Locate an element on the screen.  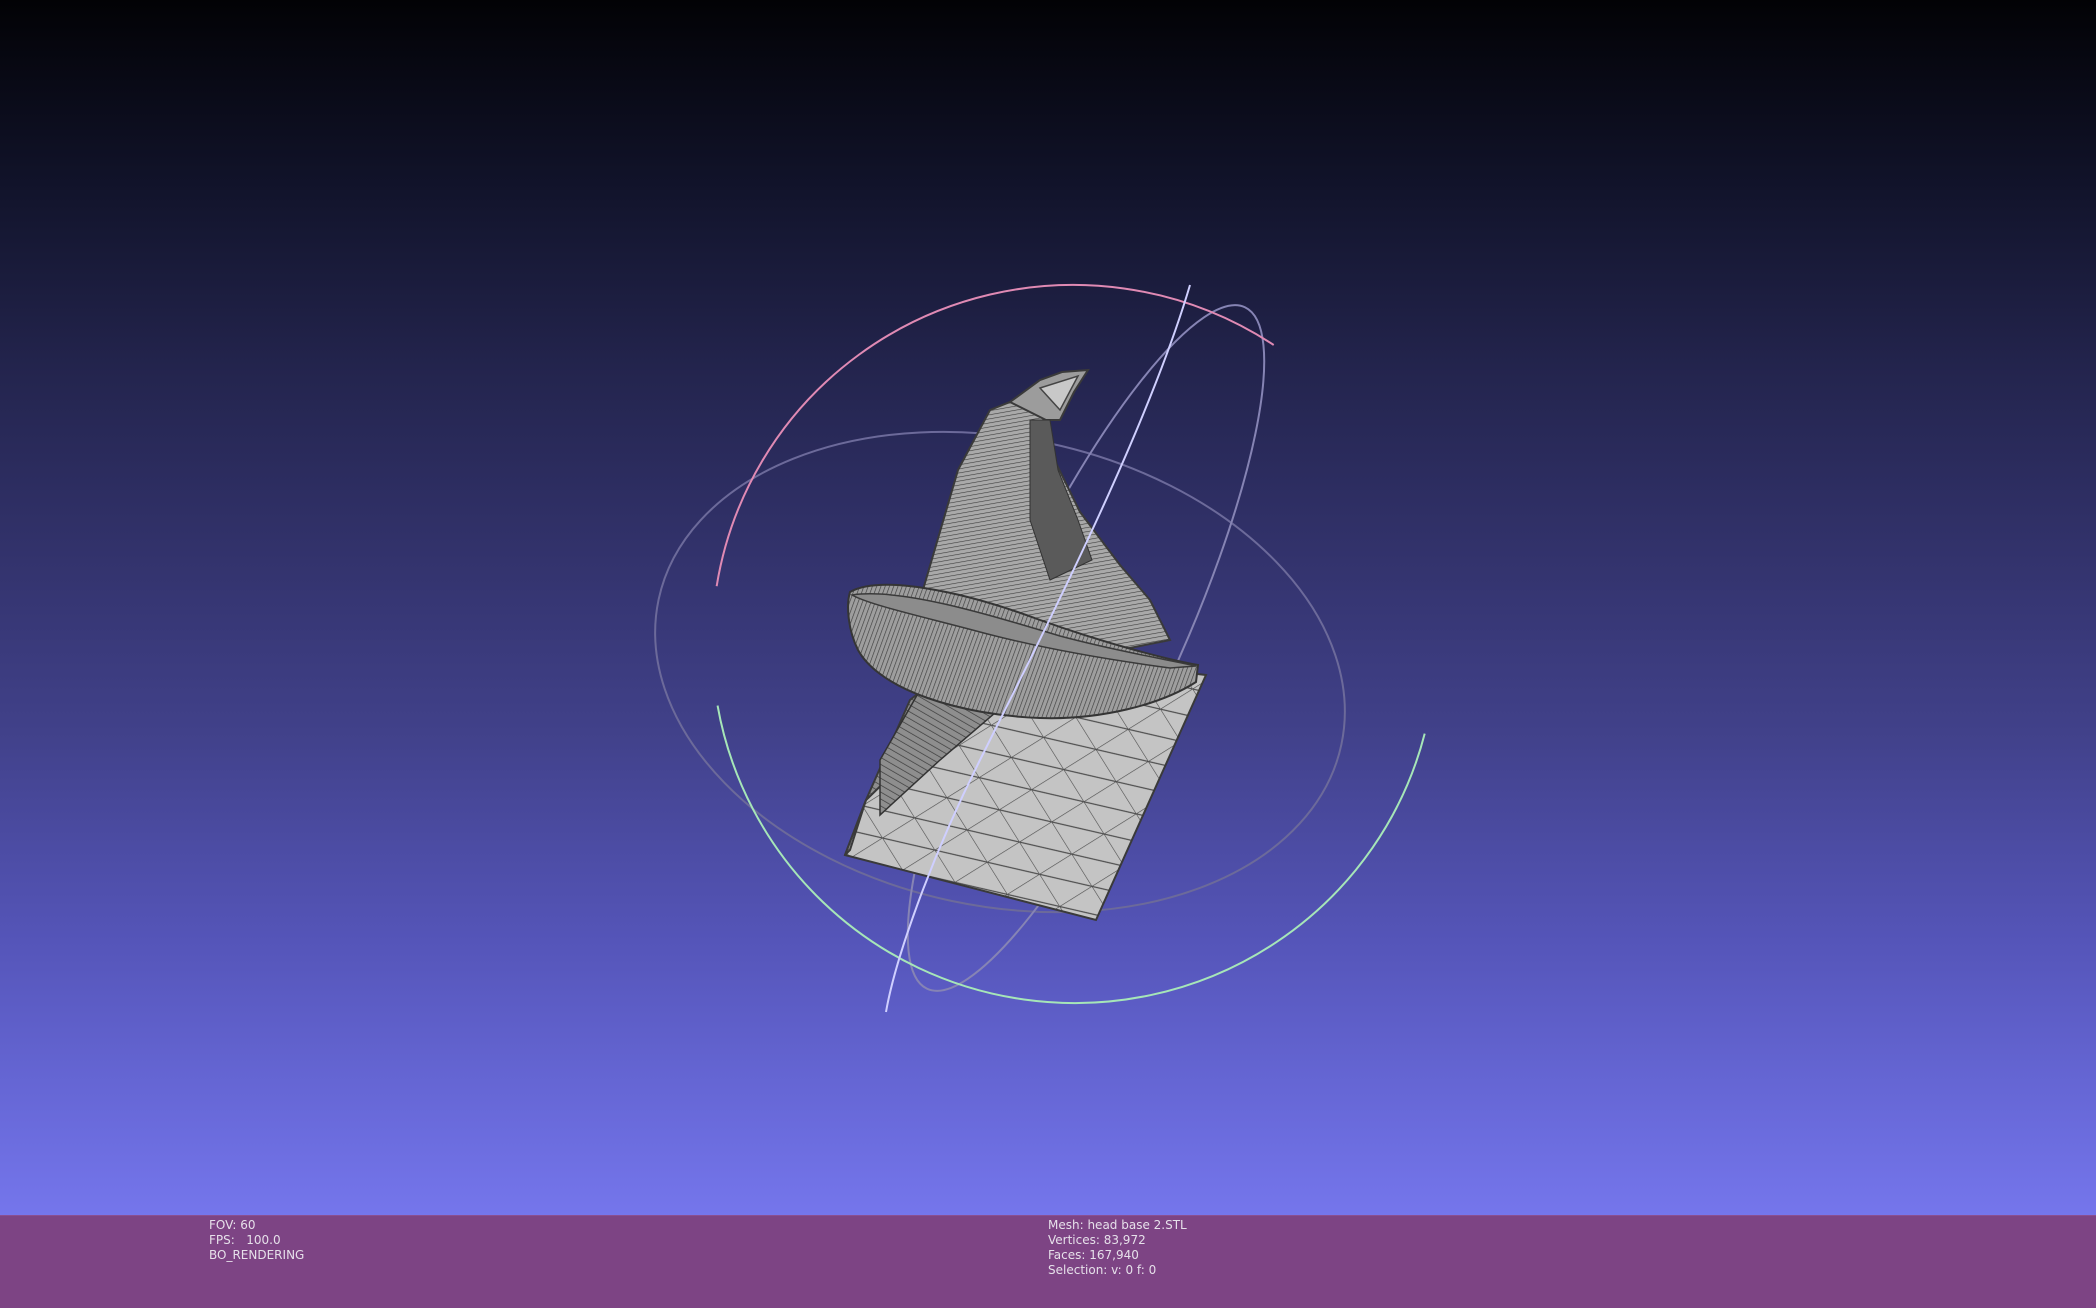
render-mode-label: BO_RENDERING is located at coordinates (257, 1255).